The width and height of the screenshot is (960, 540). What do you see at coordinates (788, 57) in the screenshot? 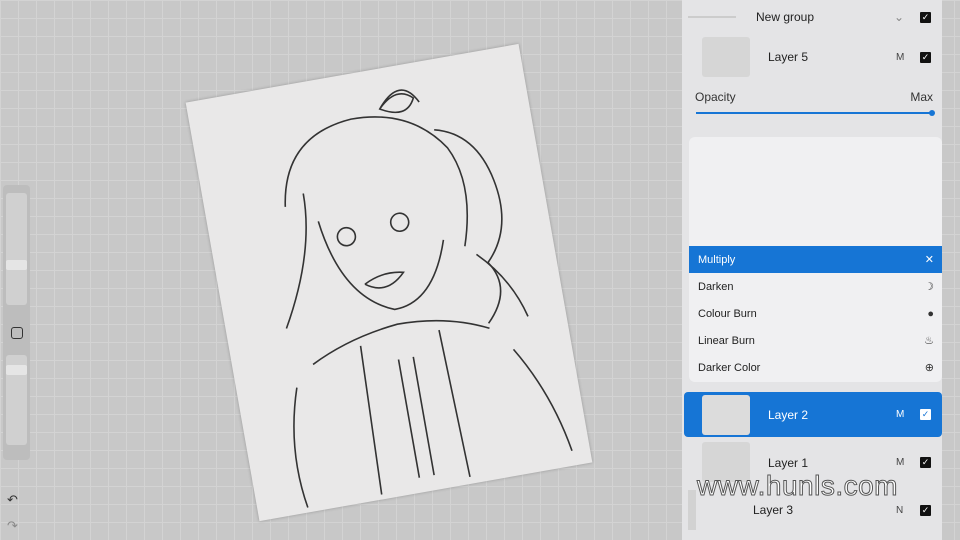
I see `layer-label: Layer 5` at bounding box center [788, 57].